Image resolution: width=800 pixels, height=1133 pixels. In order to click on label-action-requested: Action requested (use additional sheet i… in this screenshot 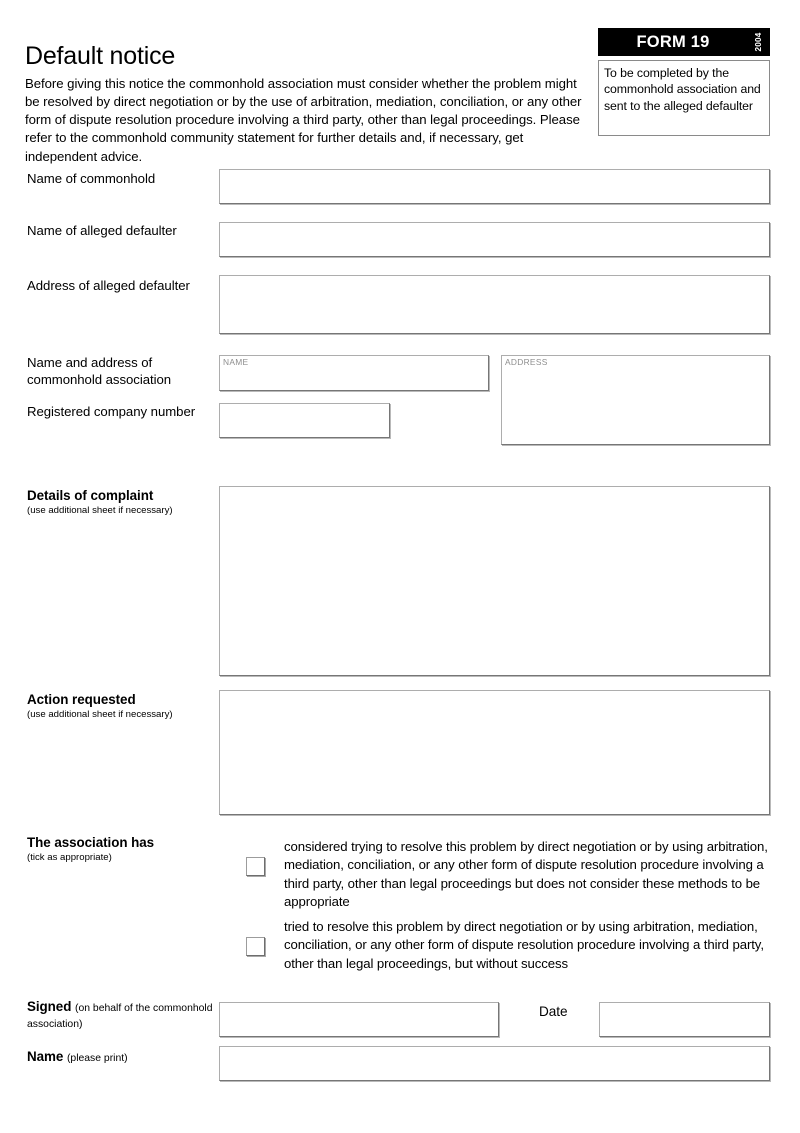, I will do `click(124, 706)`.